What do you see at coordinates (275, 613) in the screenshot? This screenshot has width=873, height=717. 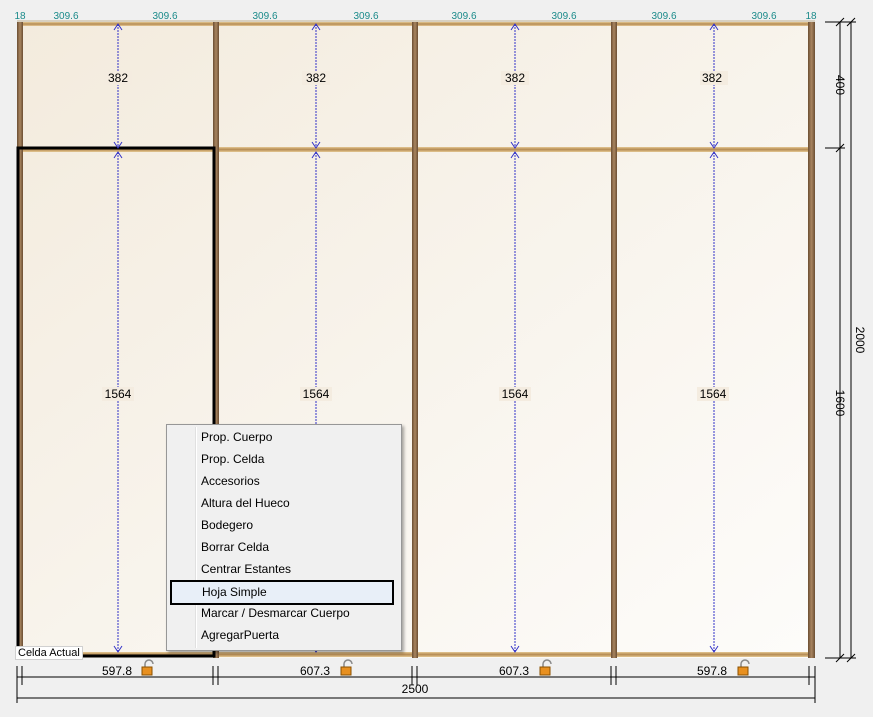 I see `menu-item-label: Marcar / Desmarcar Cuerpo` at bounding box center [275, 613].